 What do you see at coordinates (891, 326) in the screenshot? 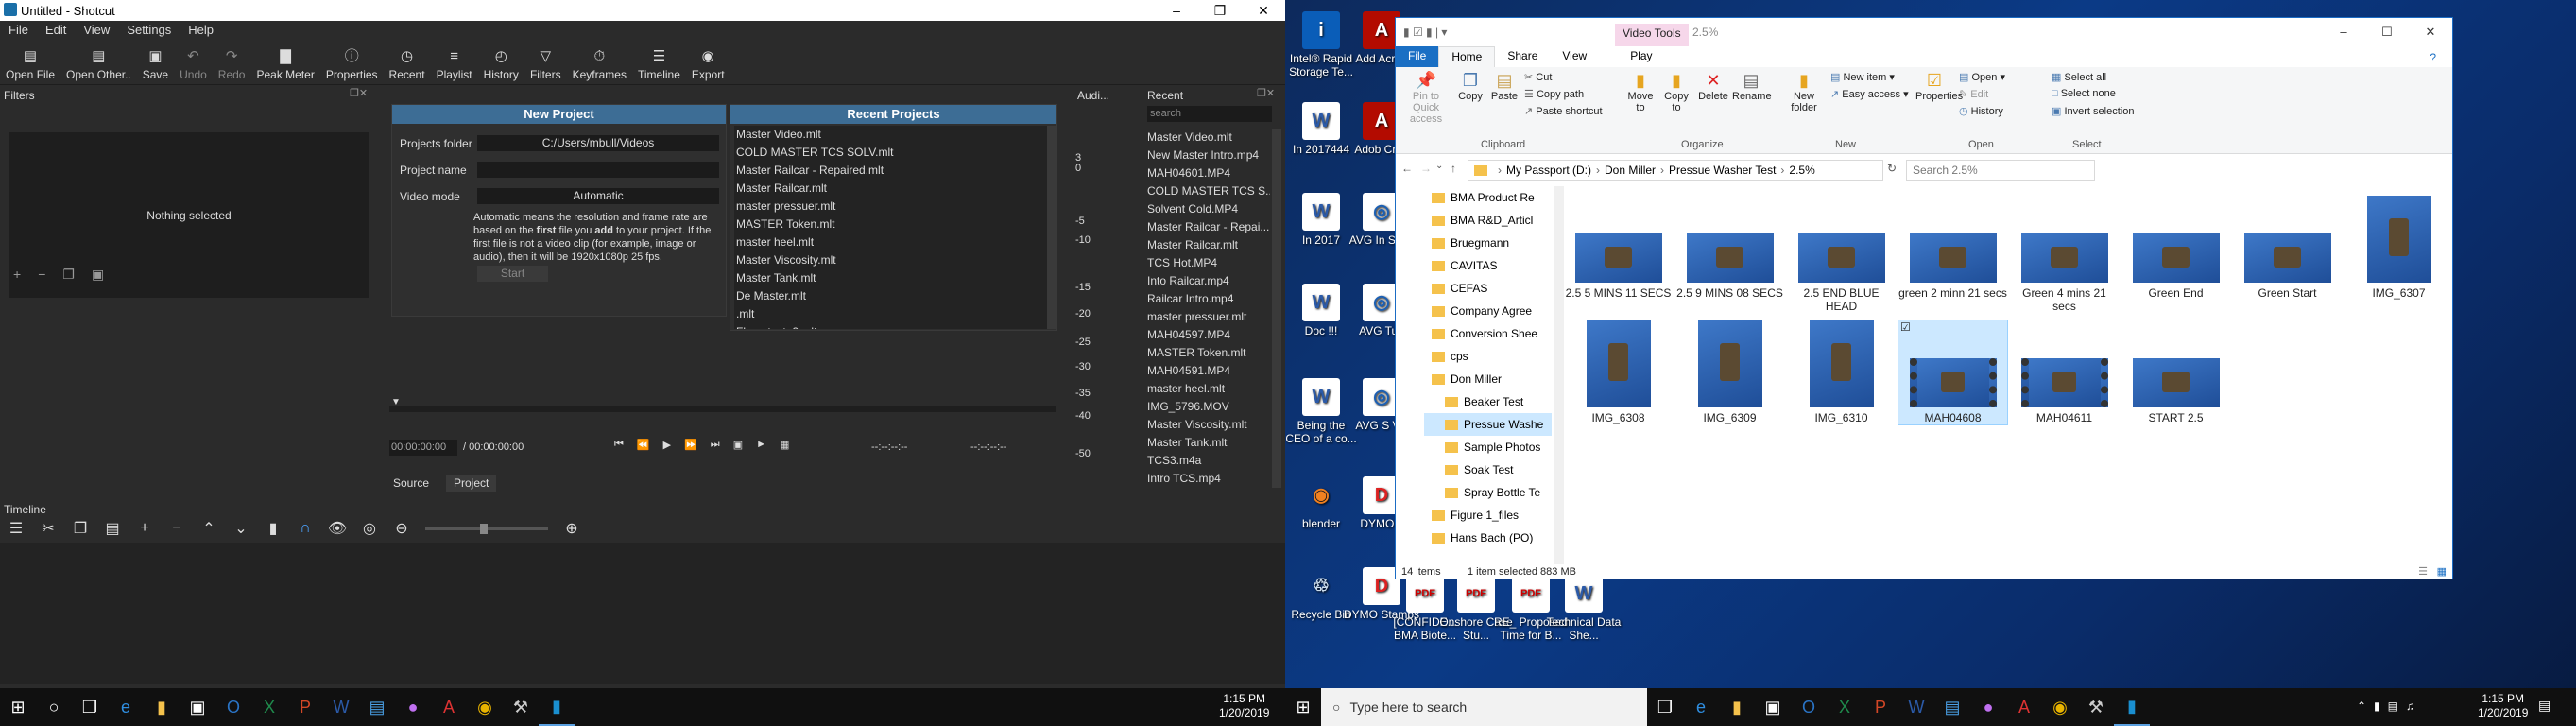
I see `recent-project-item: Flam_test_2.mlt` at bounding box center [891, 326].